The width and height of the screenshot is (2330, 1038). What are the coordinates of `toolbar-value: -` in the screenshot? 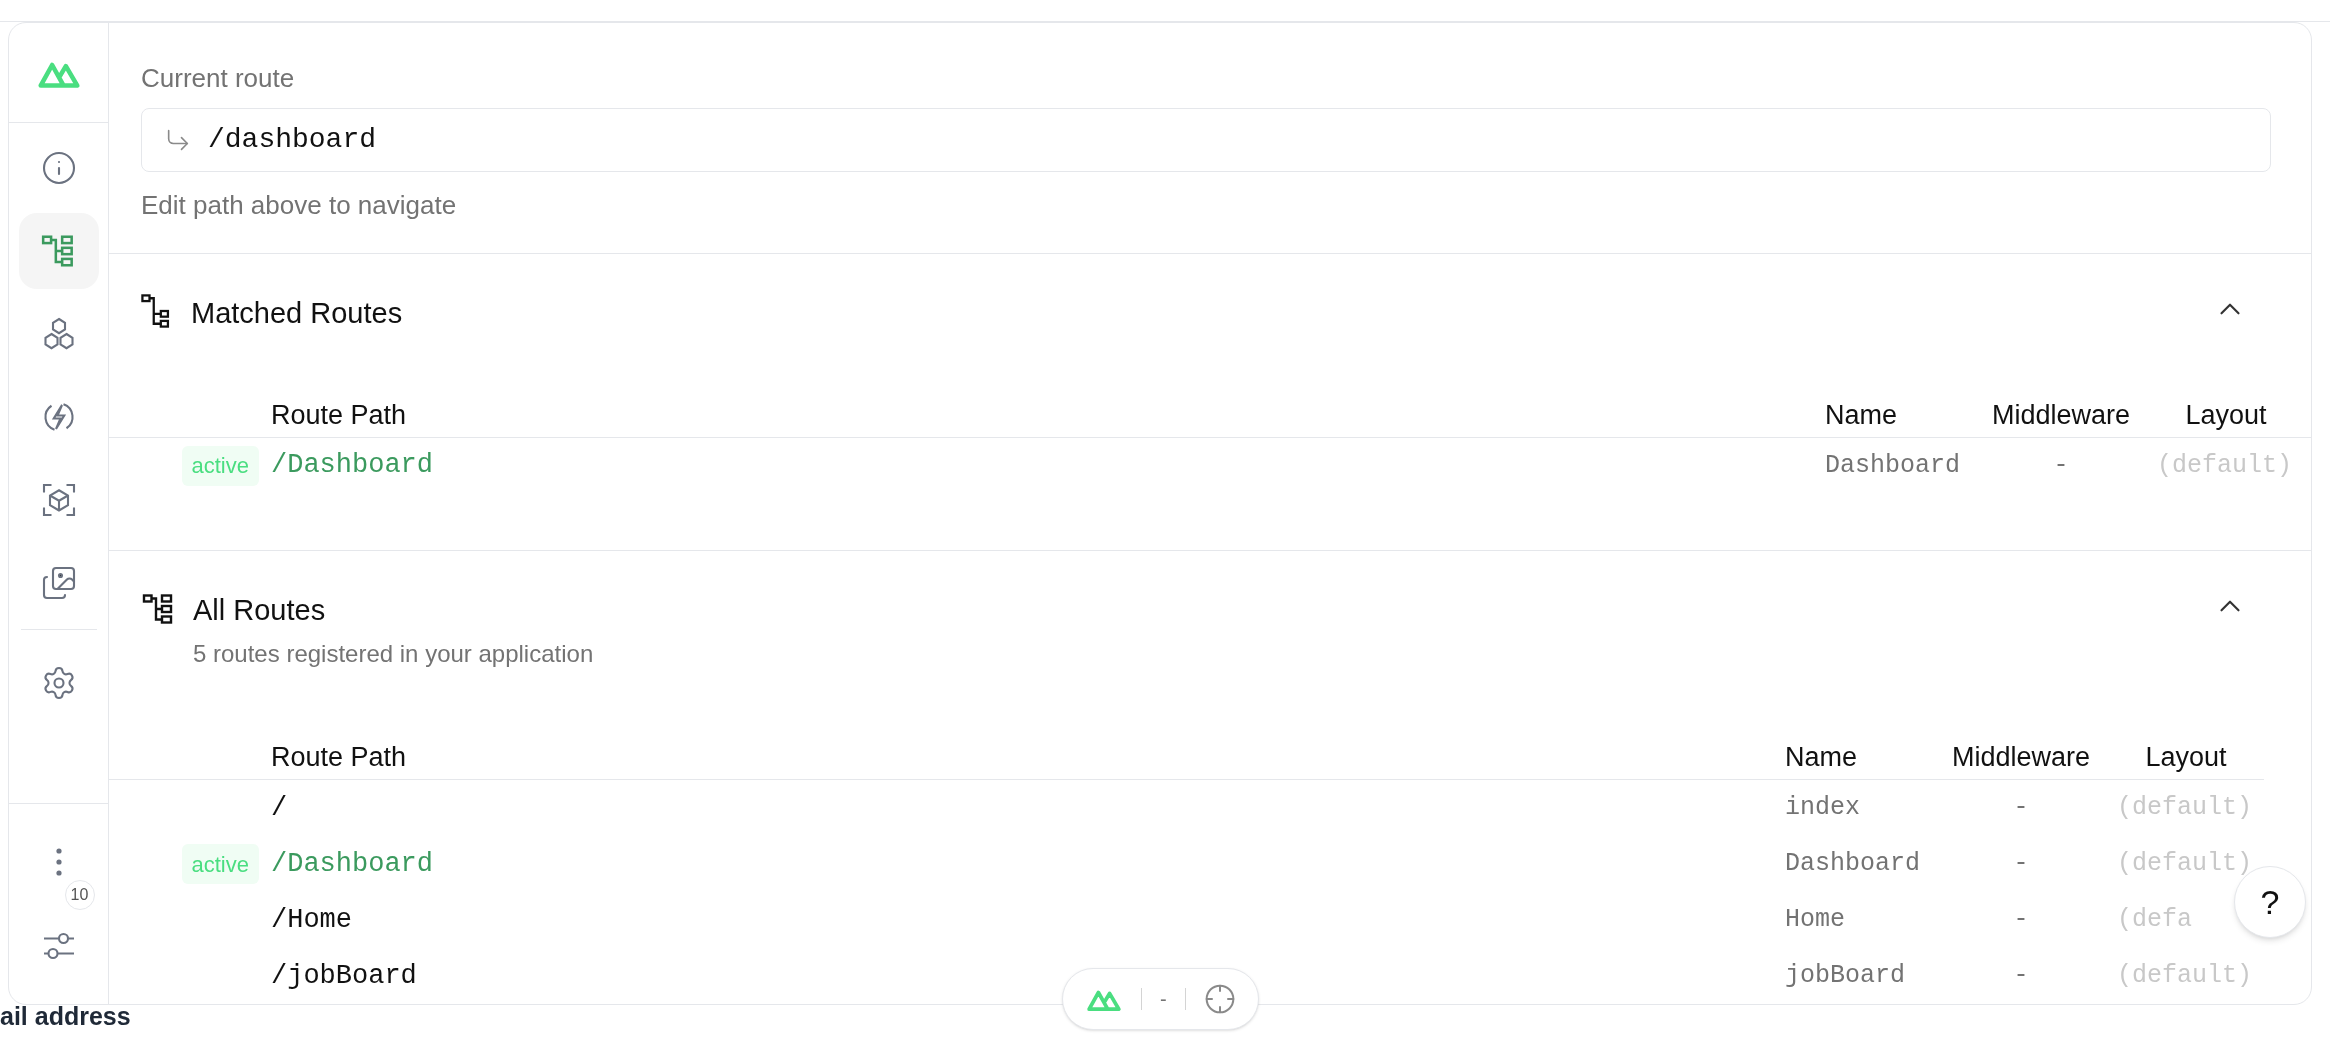 It's located at (1163, 999).